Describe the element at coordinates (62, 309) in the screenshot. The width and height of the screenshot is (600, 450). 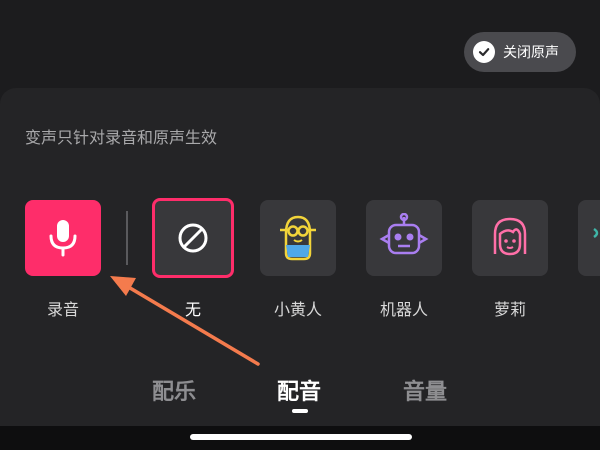
I see `effect-label-record: 录音` at that location.